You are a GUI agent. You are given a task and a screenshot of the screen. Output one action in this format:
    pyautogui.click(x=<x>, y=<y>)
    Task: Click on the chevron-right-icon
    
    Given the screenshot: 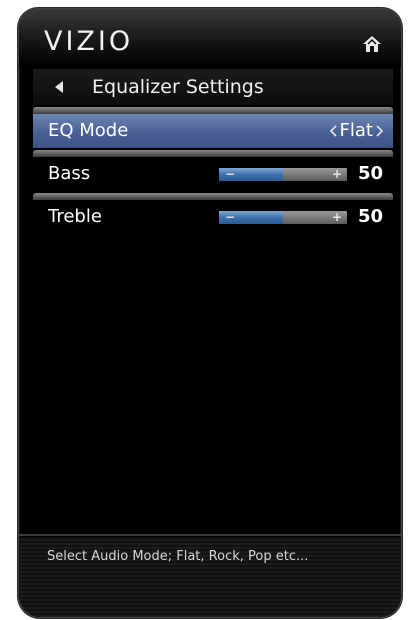 What is the action you would take?
    pyautogui.click(x=379, y=131)
    